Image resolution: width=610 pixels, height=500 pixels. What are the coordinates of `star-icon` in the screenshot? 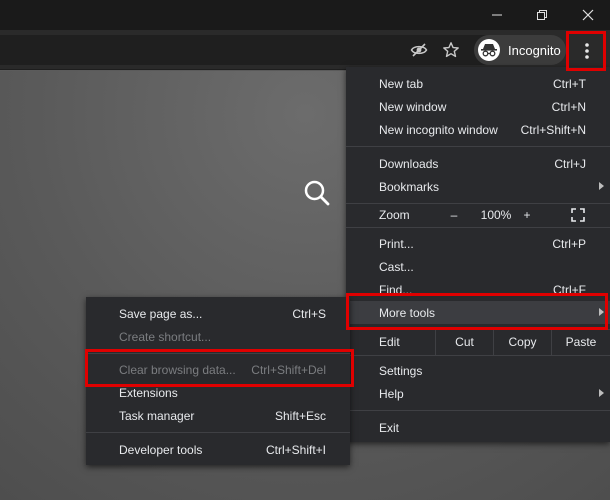 It's located at (451, 50).